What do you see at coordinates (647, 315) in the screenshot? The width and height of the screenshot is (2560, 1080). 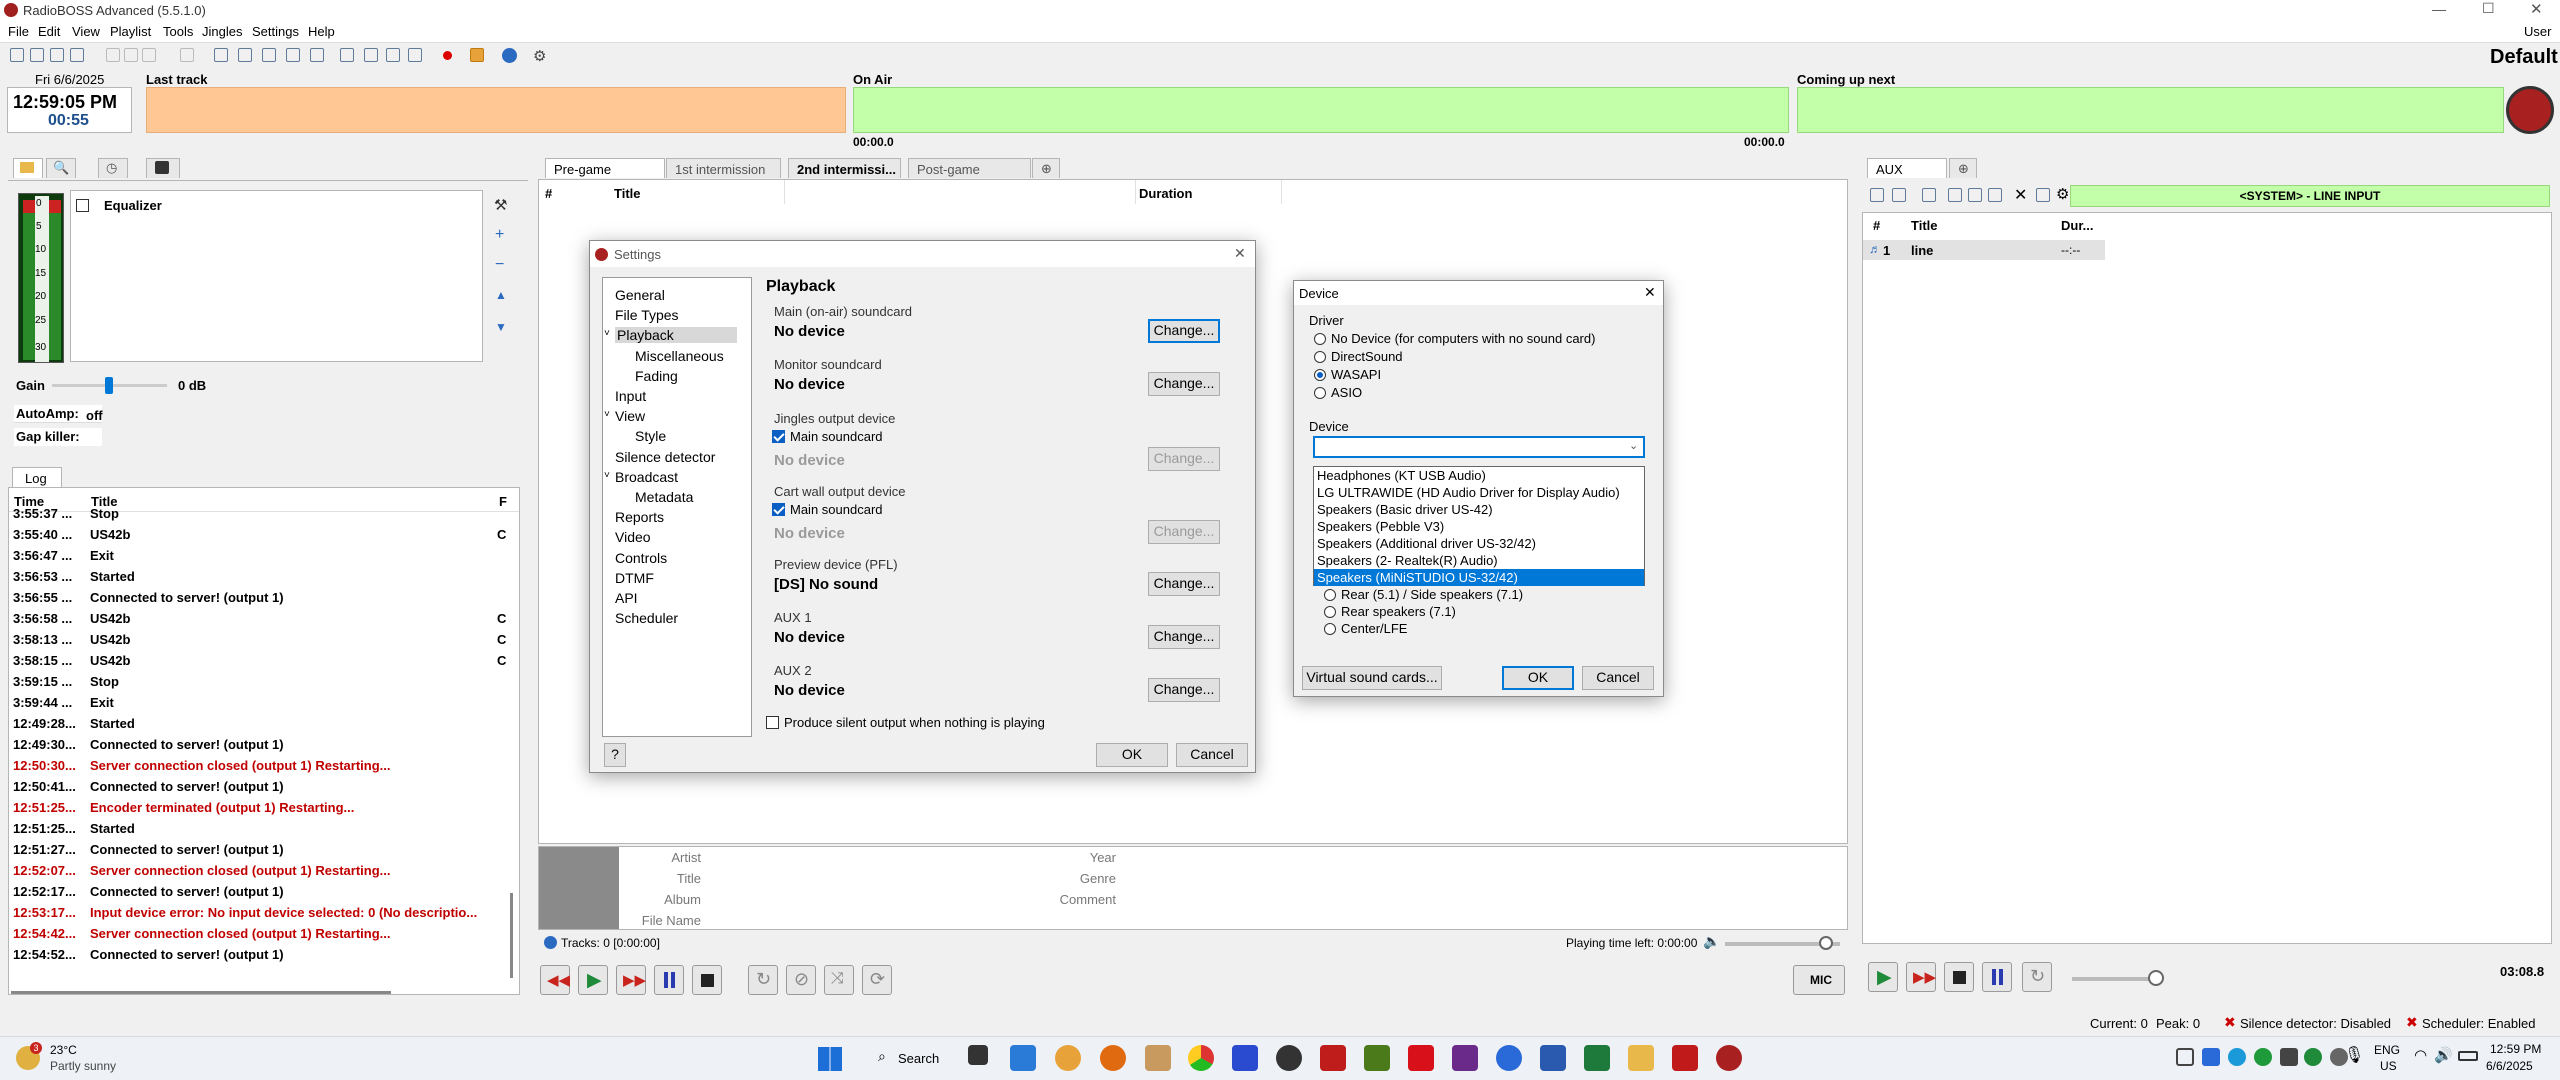 I see `settings-tree-file-types: File Types` at bounding box center [647, 315].